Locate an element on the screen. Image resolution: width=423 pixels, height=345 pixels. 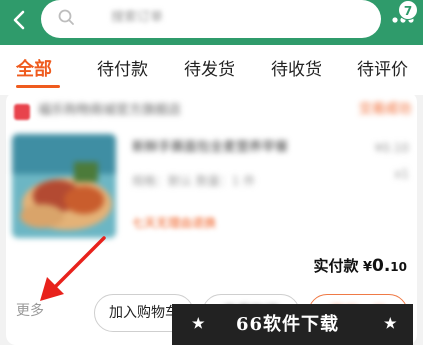
notification-badge: 7 is located at coordinates (408, 10).